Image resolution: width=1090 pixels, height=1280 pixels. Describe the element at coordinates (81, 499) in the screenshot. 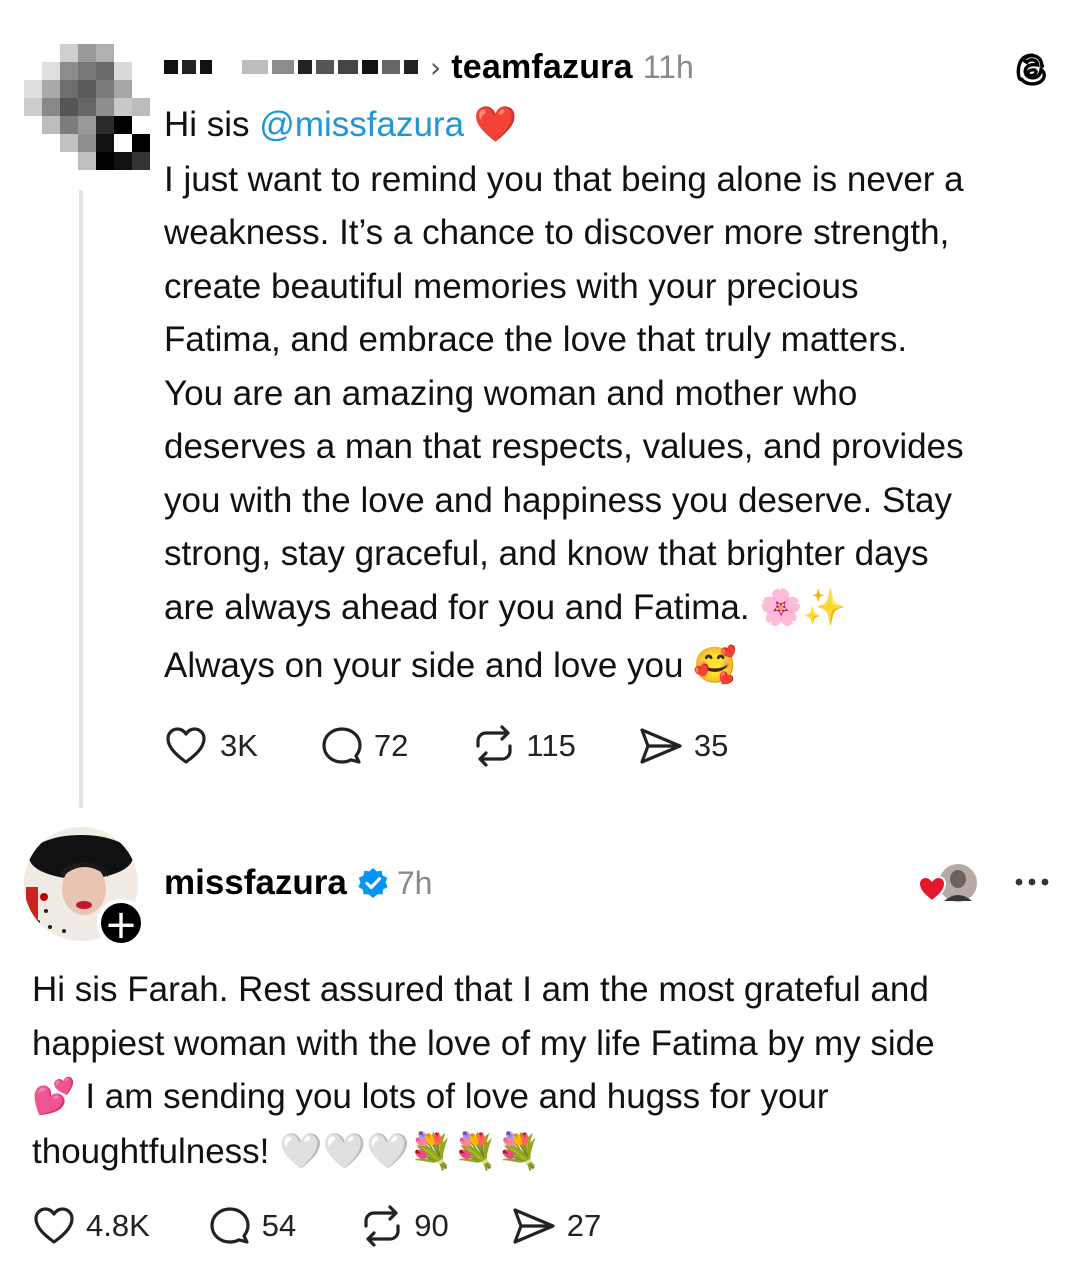

I see `thread-connector-line` at that location.